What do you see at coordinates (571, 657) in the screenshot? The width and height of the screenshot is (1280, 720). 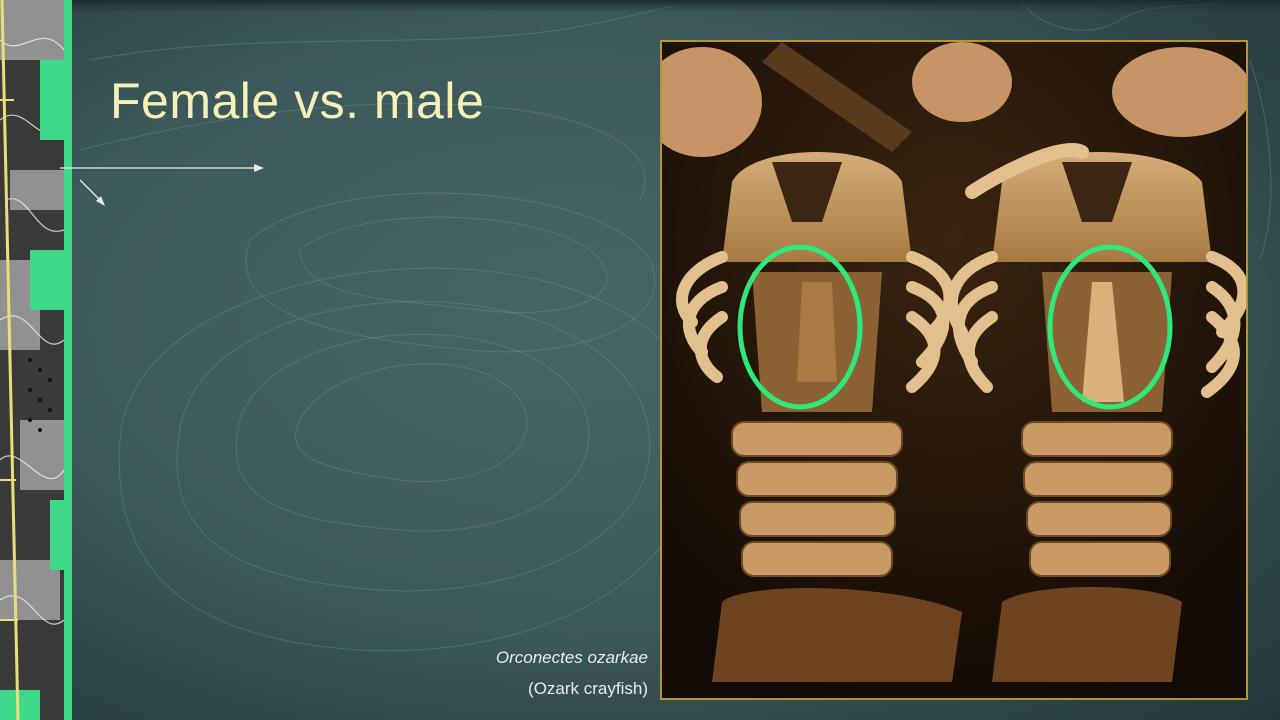 I see `caption-scientific-name: Orconectes ozarkae` at bounding box center [571, 657].